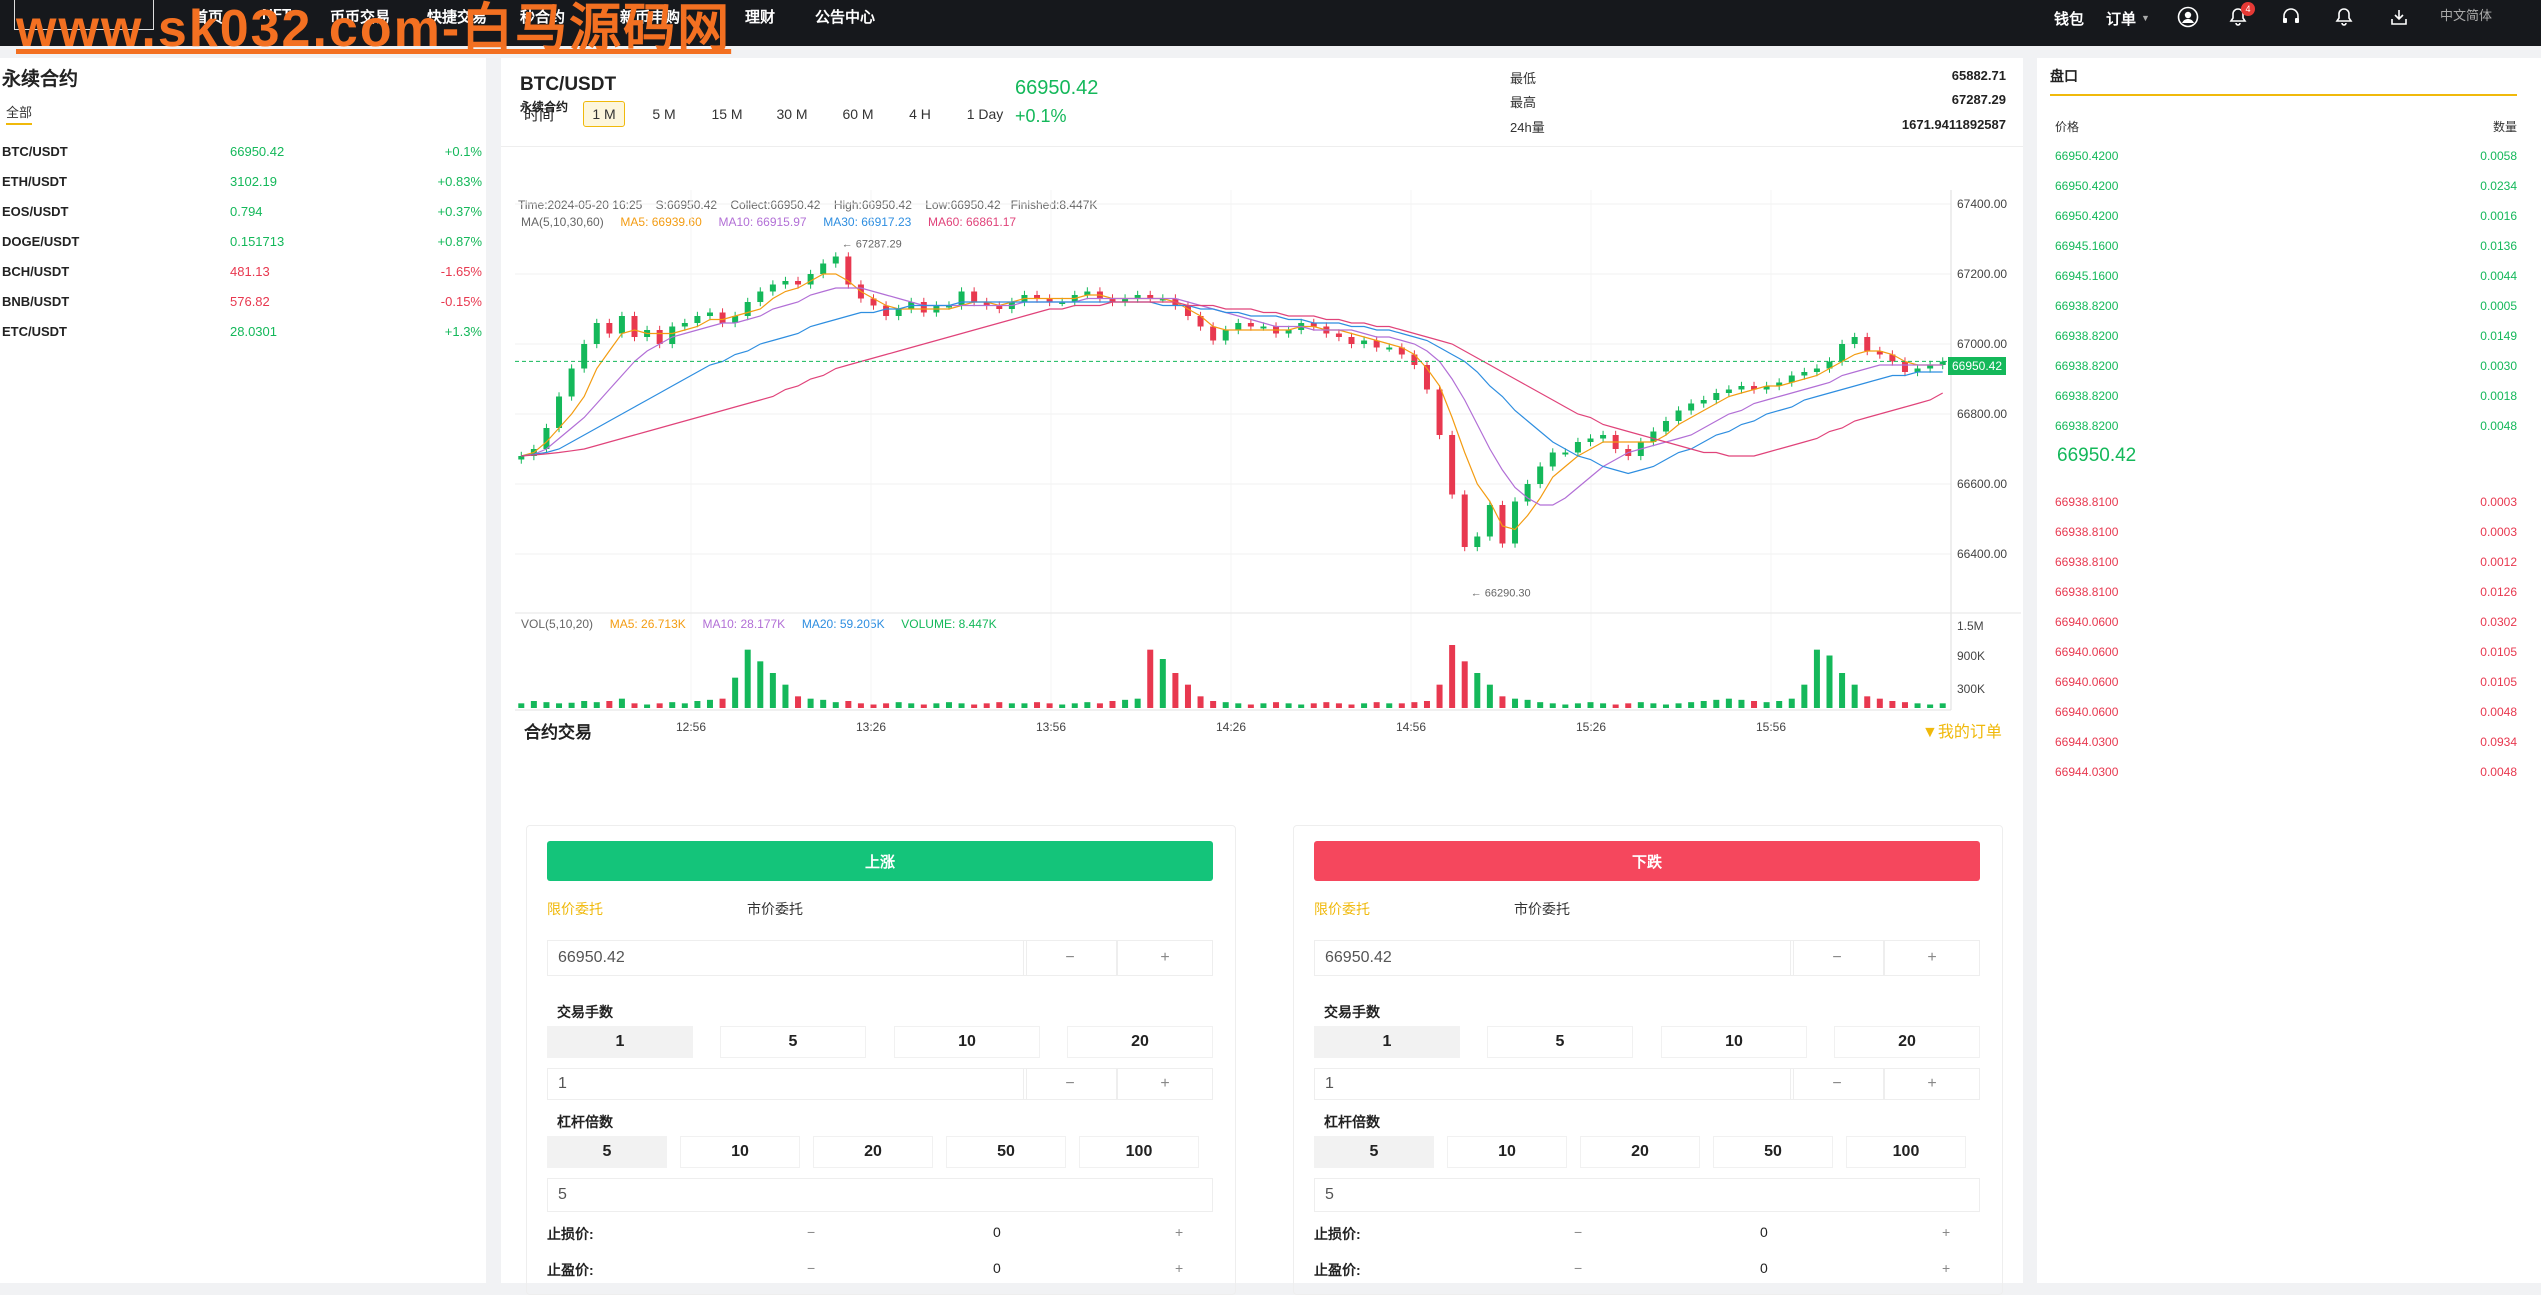 The height and width of the screenshot is (1295, 2541). I want to click on tf-1m: 1 M, so click(604, 114).